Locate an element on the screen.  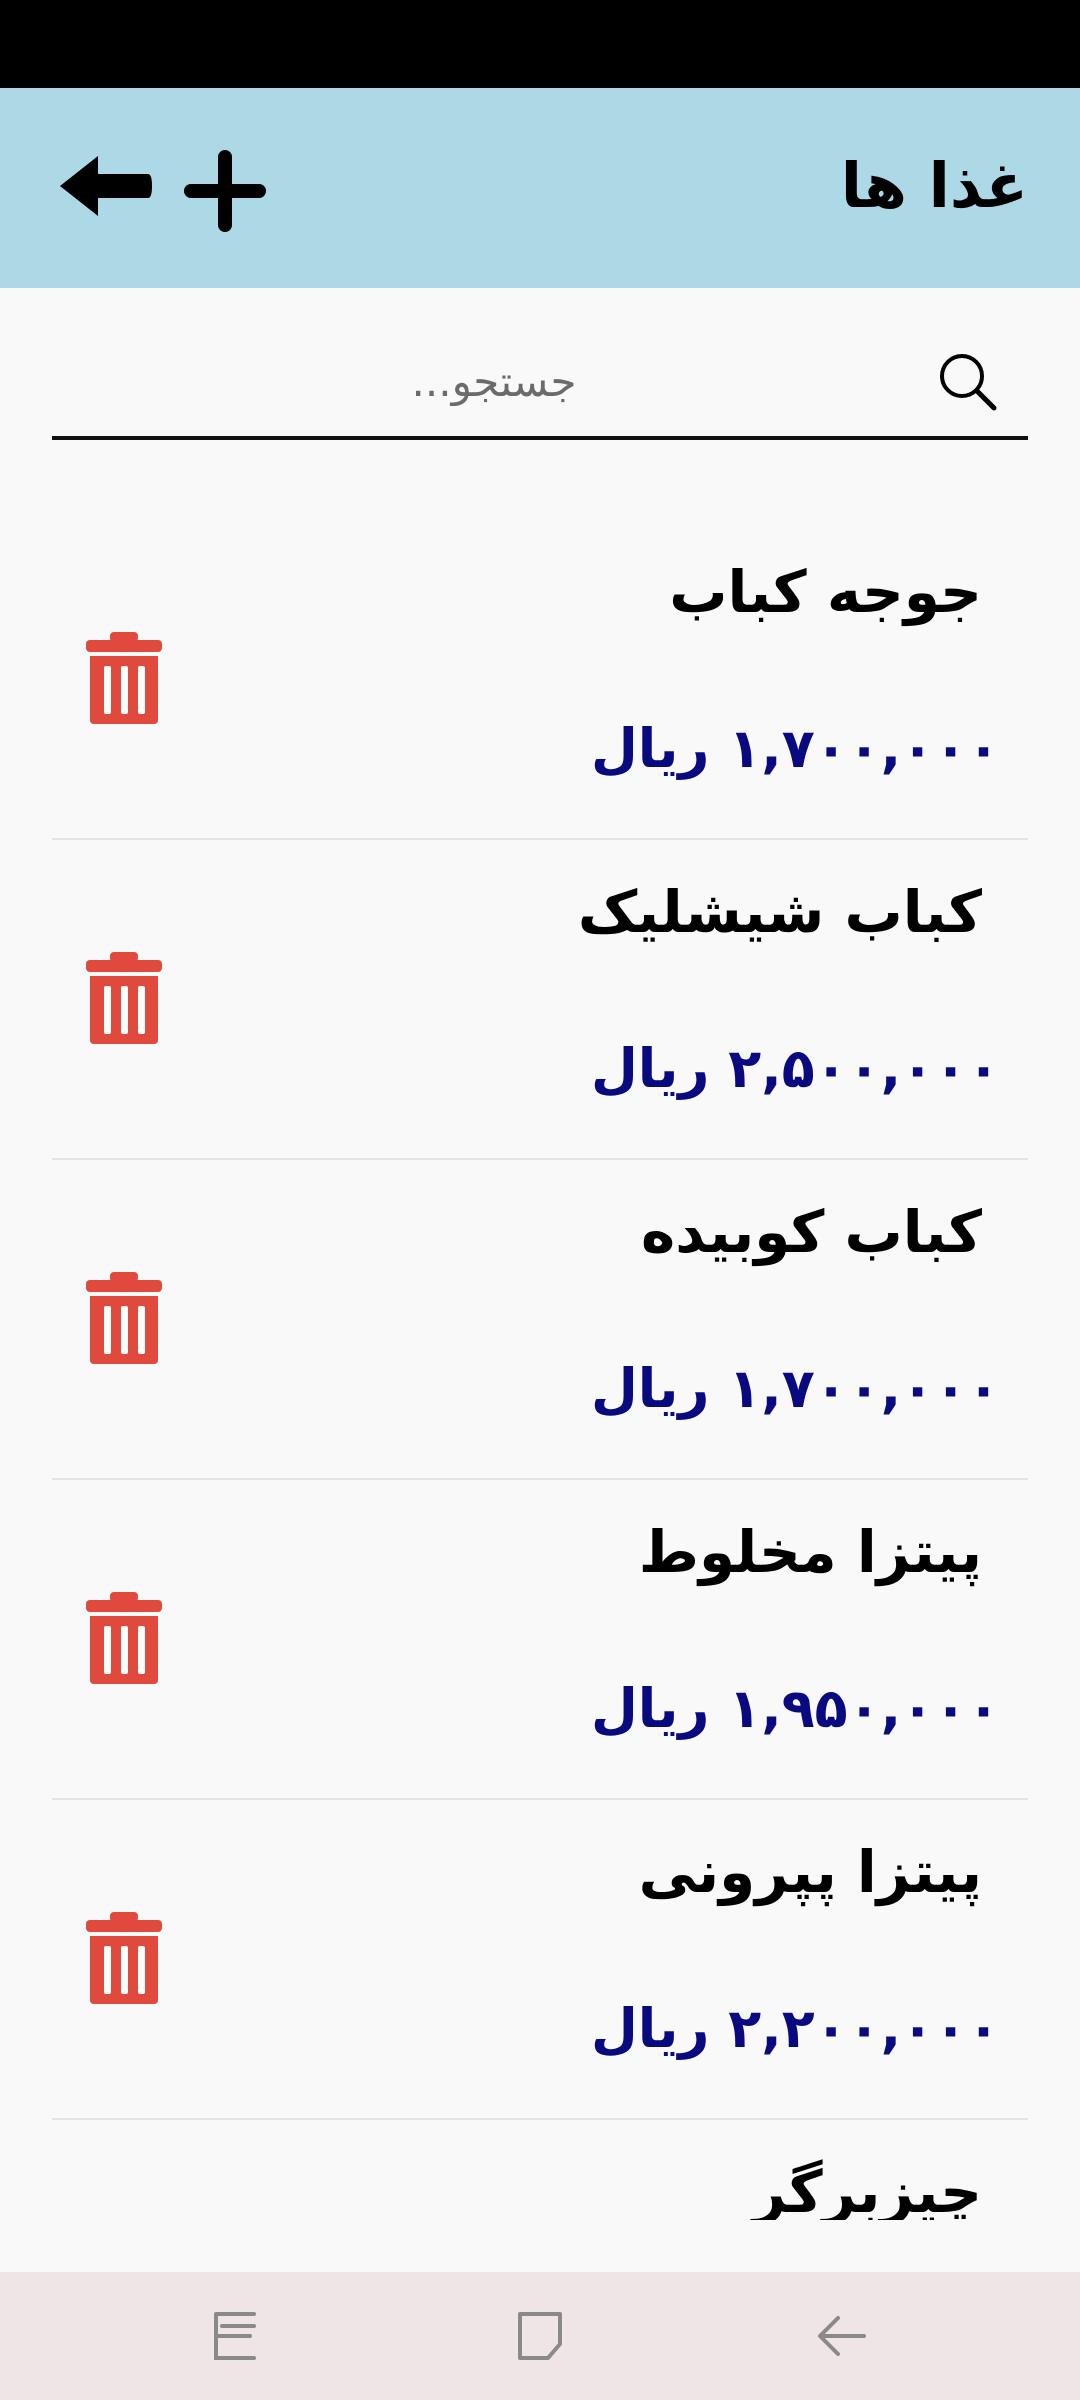
recent-apps-icon is located at coordinates (235, 2336).